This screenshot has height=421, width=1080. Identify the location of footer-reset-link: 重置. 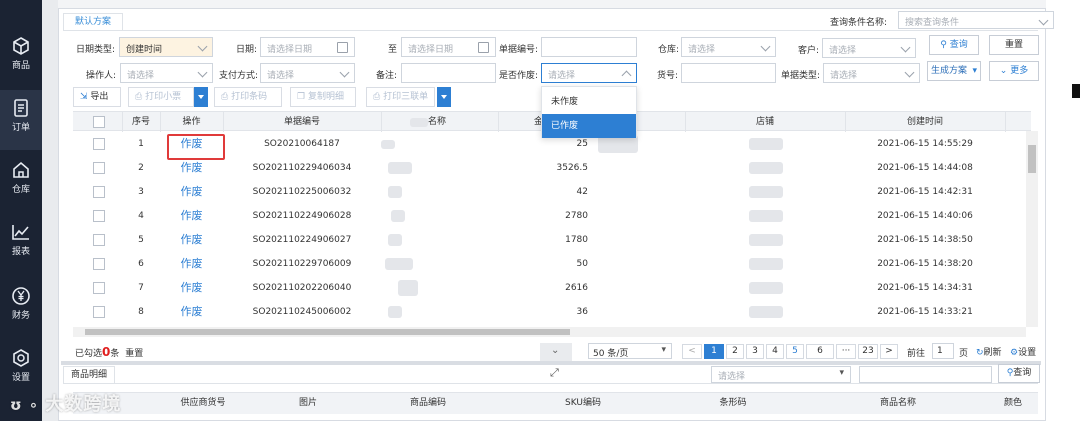
(134, 354).